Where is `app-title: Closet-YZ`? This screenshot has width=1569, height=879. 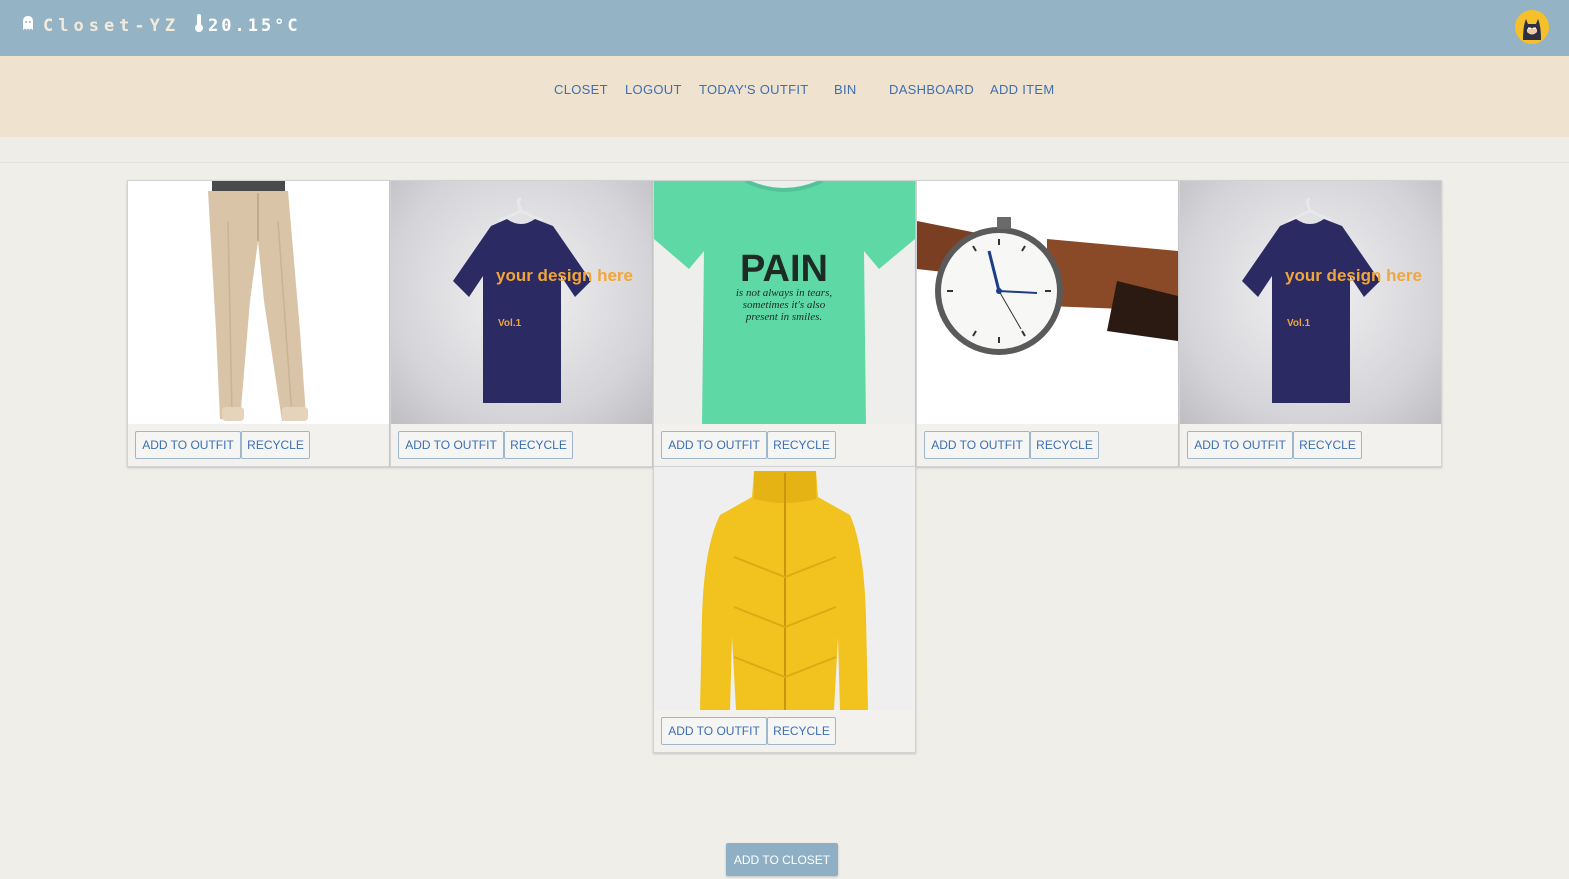 app-title: Closet-YZ is located at coordinates (112, 25).